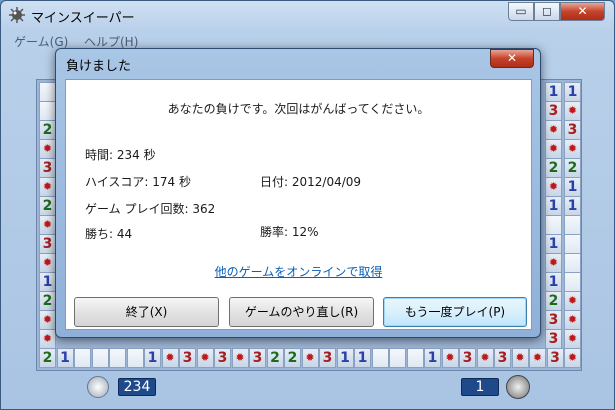 This screenshot has height=410, width=615. I want to click on close-button: ✕, so click(582, 11).